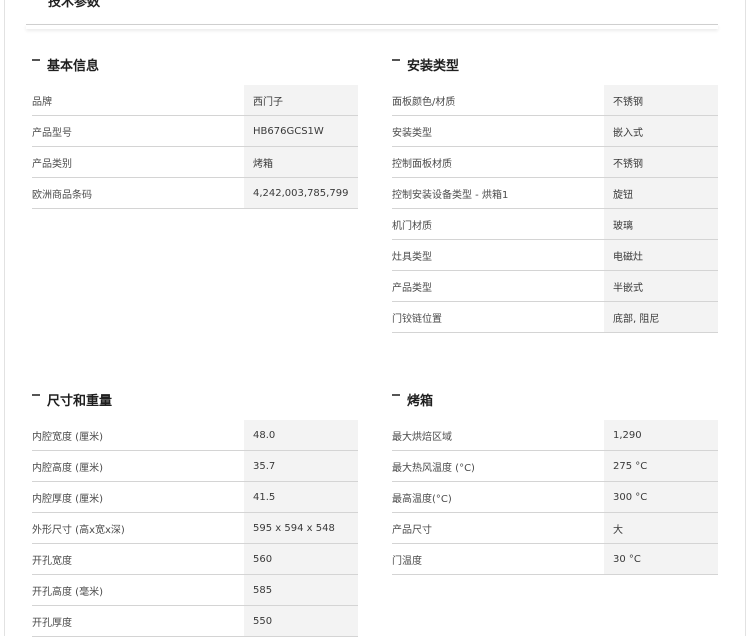 The height and width of the screenshot is (637, 750). What do you see at coordinates (62, 195) in the screenshot?
I see `spec-label: 欧洲商品条码` at bounding box center [62, 195].